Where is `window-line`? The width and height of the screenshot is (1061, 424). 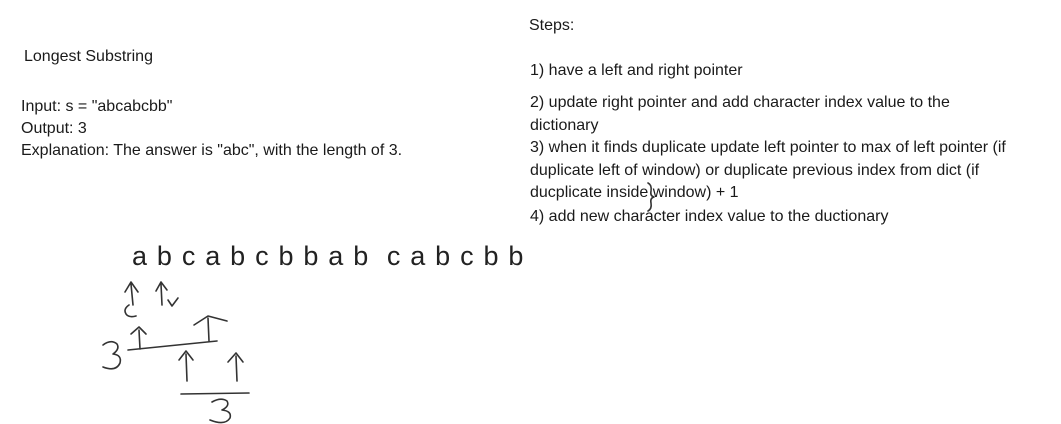
window-line is located at coordinates (172, 345).